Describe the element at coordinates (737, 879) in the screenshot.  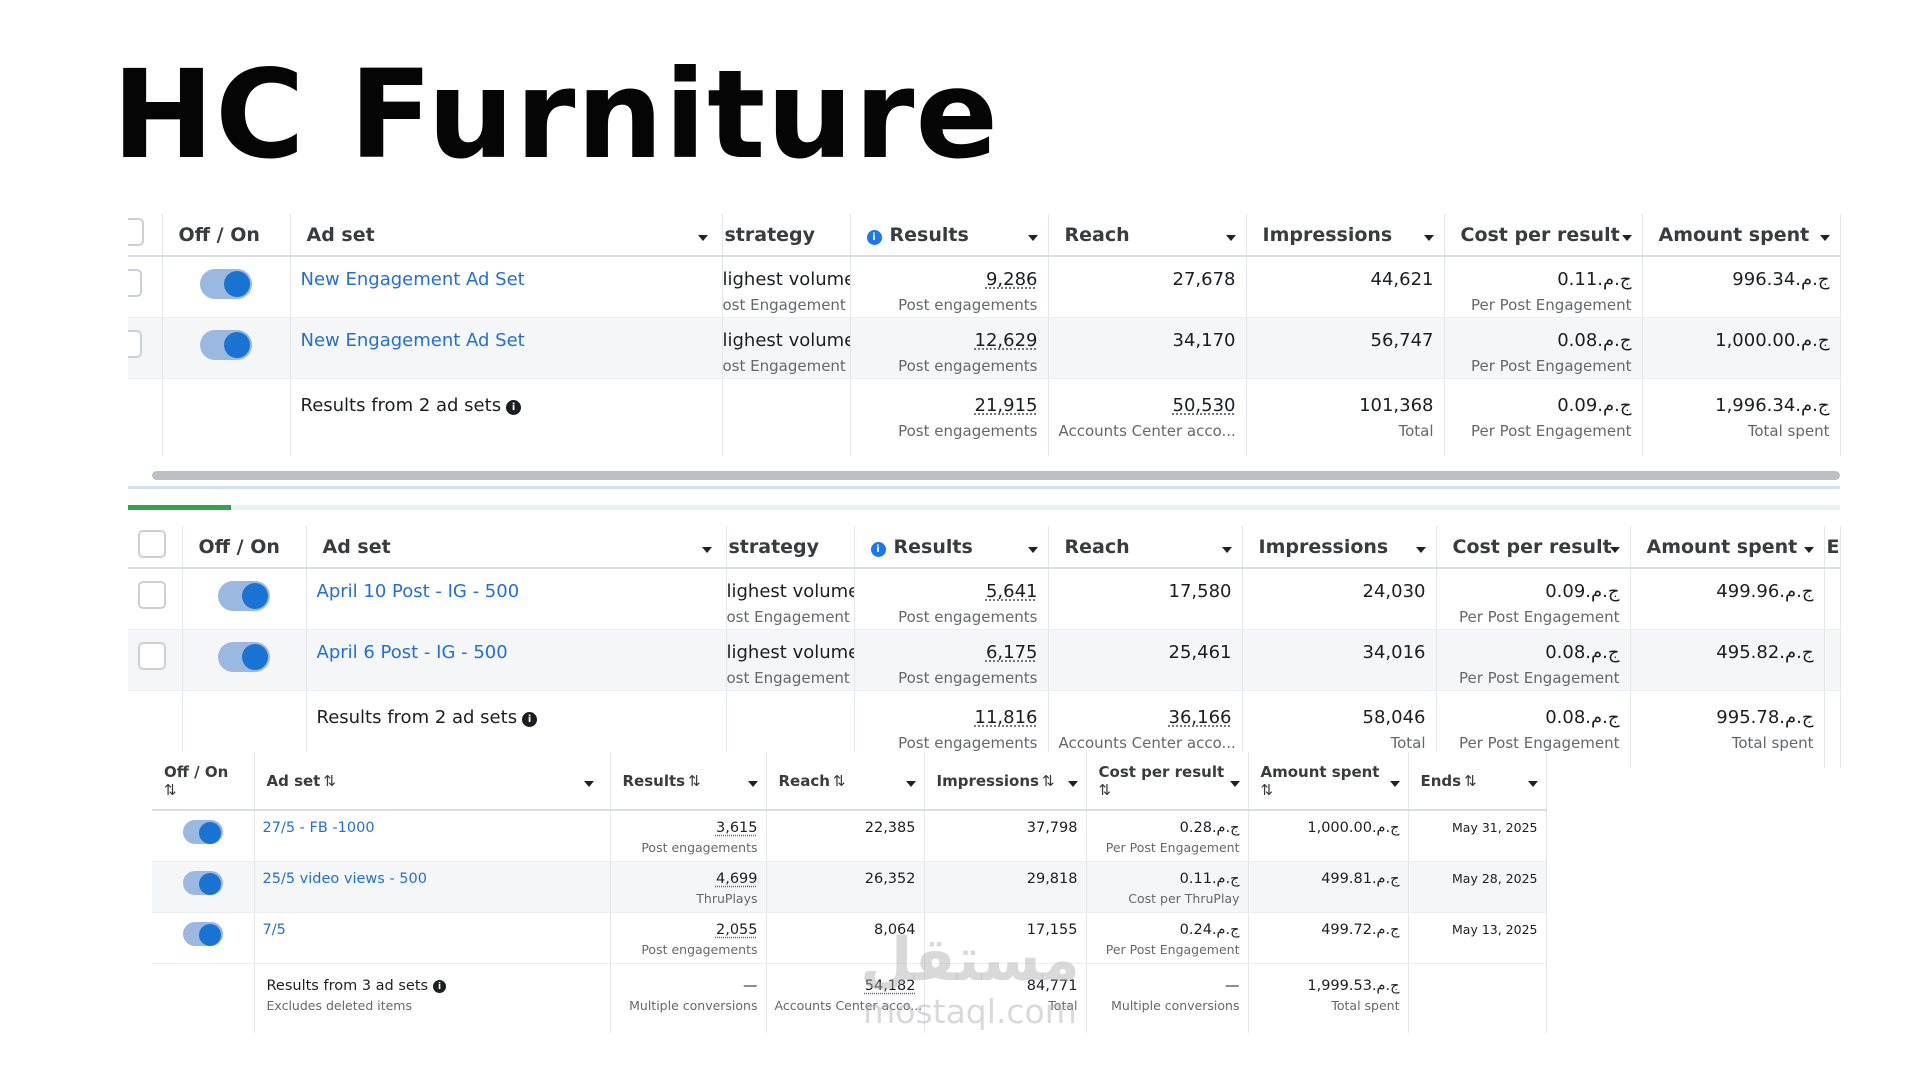
I see `results-value: 4,699` at that location.